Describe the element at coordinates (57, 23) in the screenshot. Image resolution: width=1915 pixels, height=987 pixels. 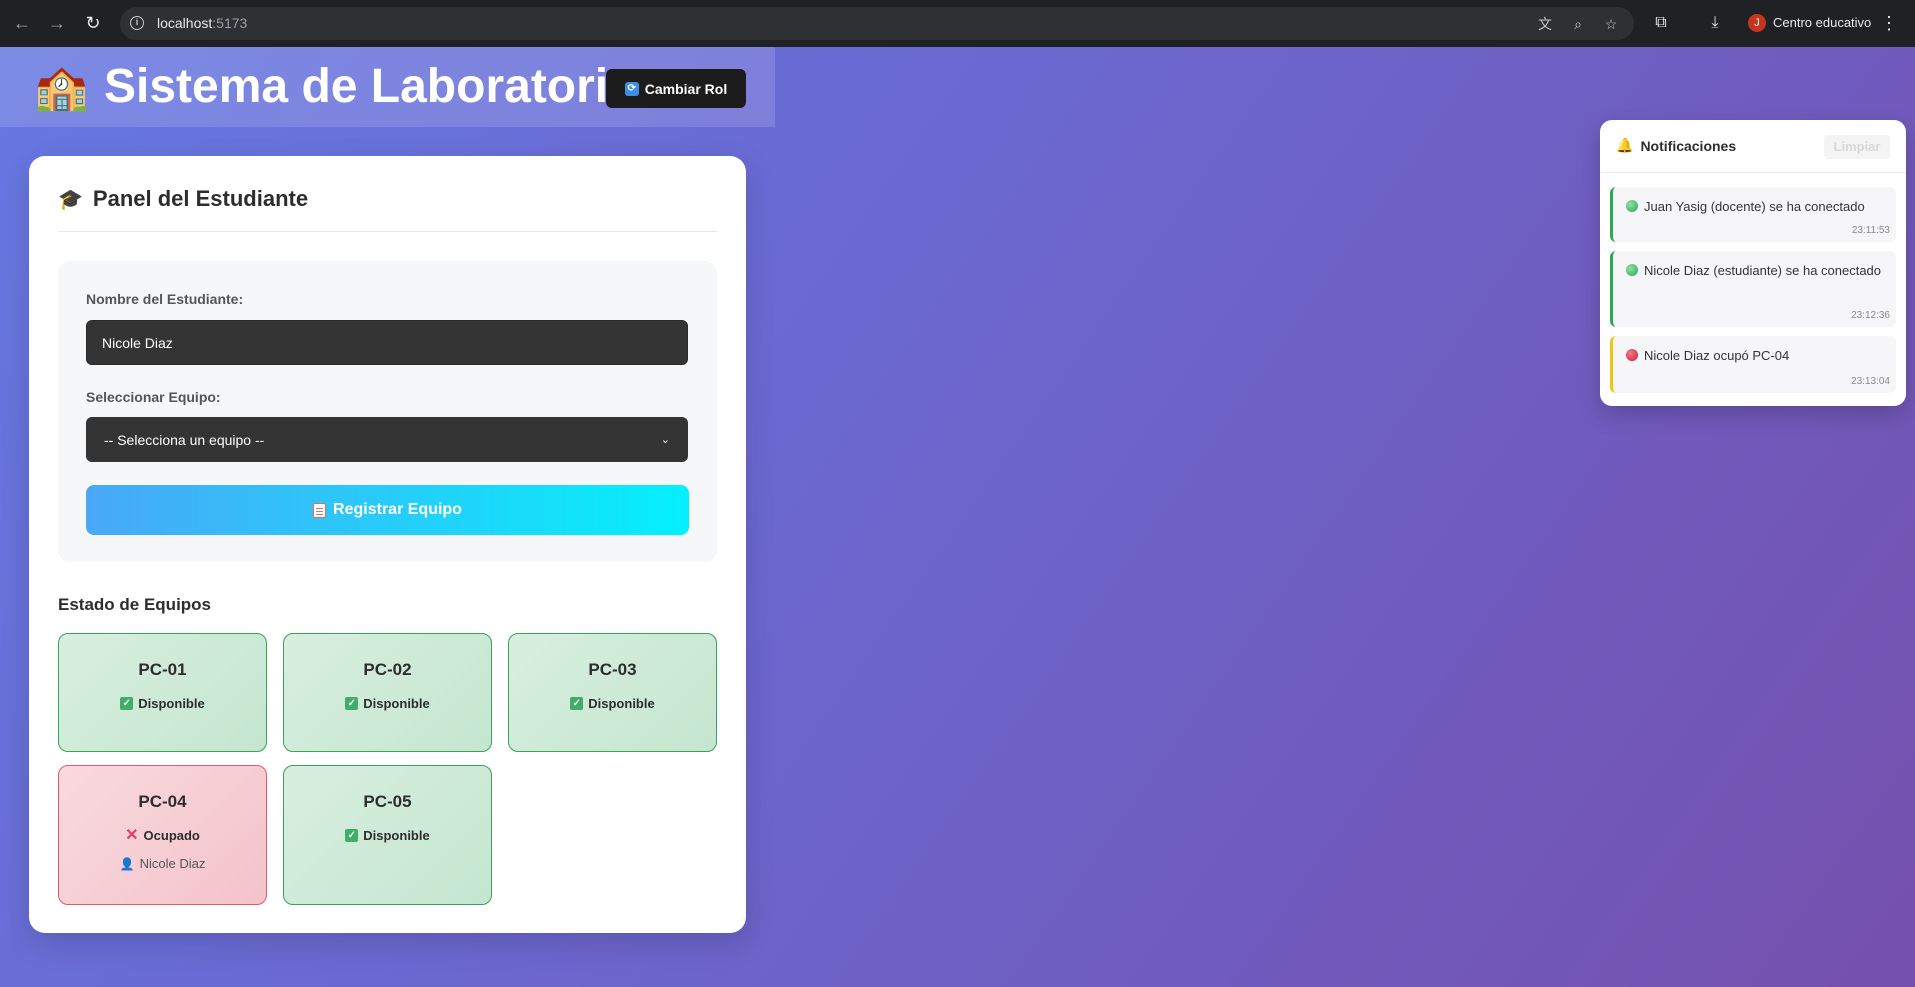
I see `forward-icon: →` at that location.